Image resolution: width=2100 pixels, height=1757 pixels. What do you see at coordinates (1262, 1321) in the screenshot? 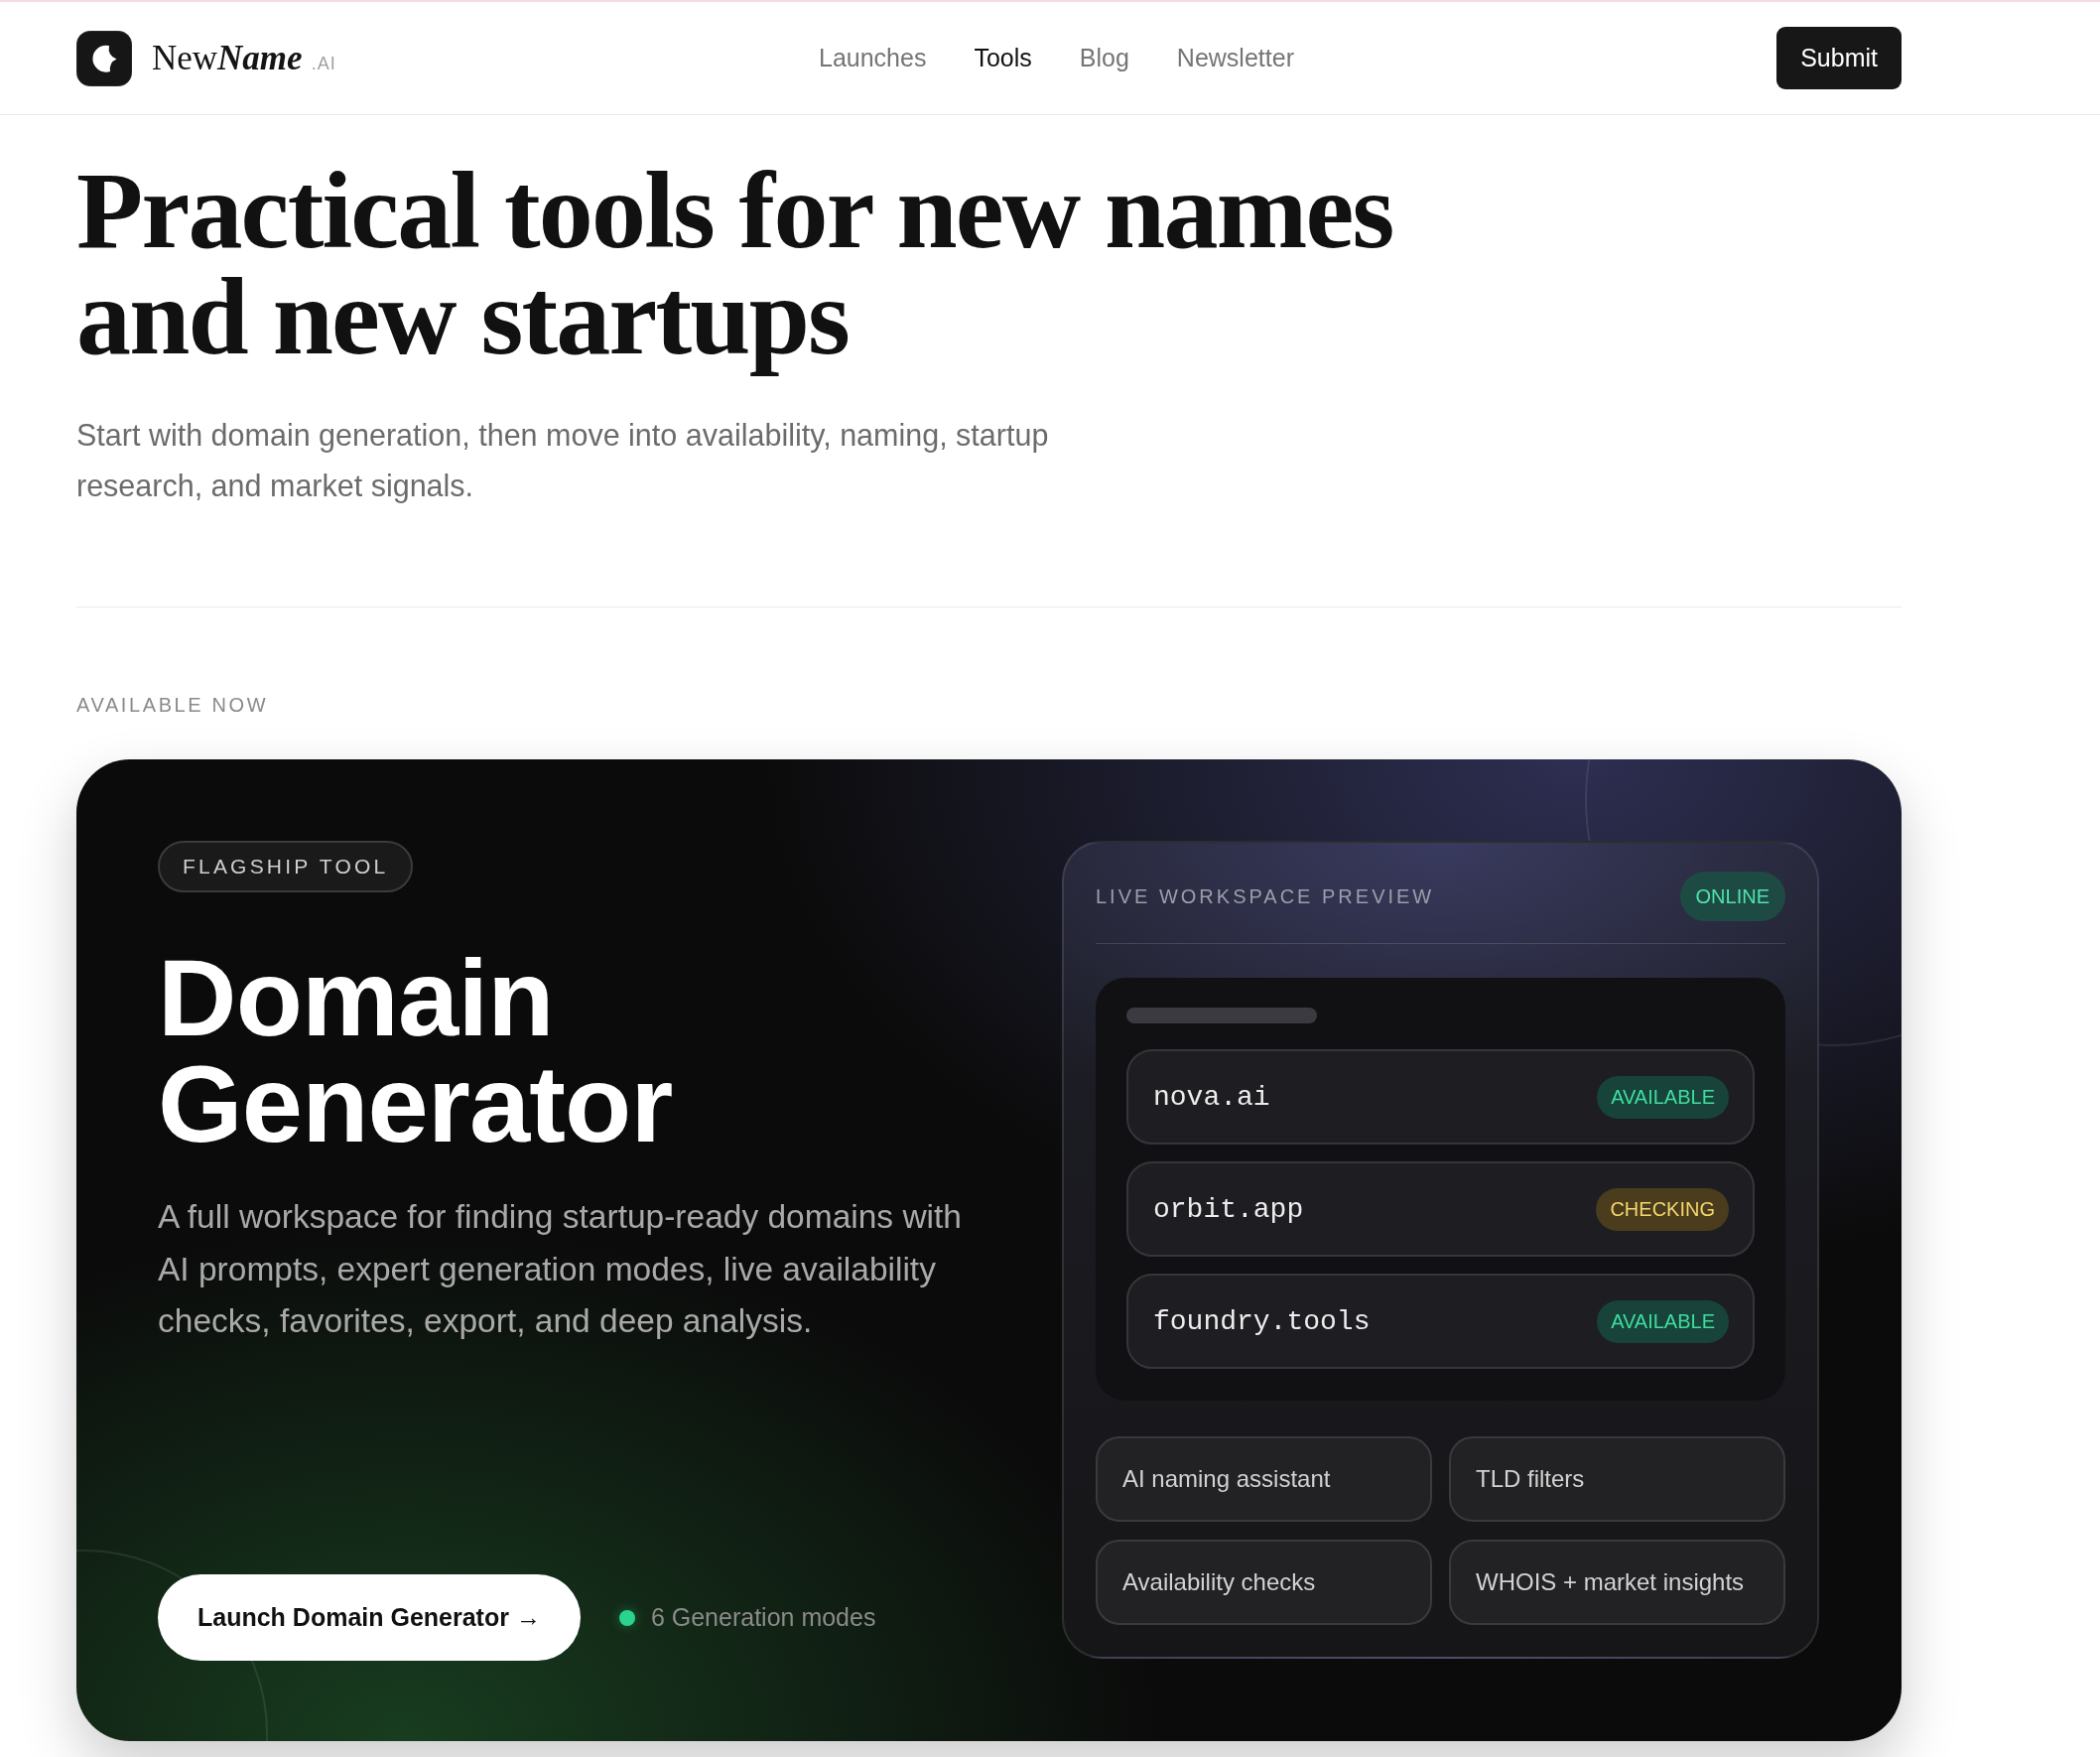
I see `domain-name: foundry.tools` at bounding box center [1262, 1321].